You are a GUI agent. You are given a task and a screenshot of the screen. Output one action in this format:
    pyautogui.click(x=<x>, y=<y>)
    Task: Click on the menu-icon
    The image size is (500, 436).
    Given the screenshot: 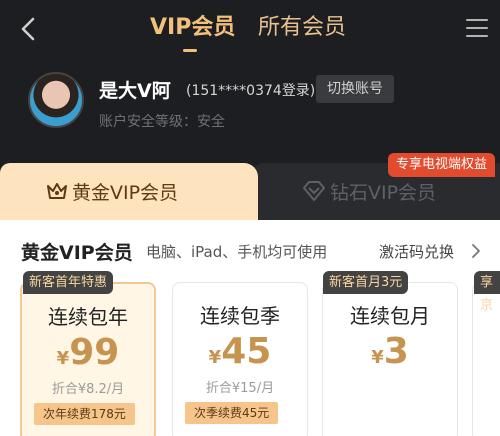 What is the action you would take?
    pyautogui.click(x=477, y=29)
    